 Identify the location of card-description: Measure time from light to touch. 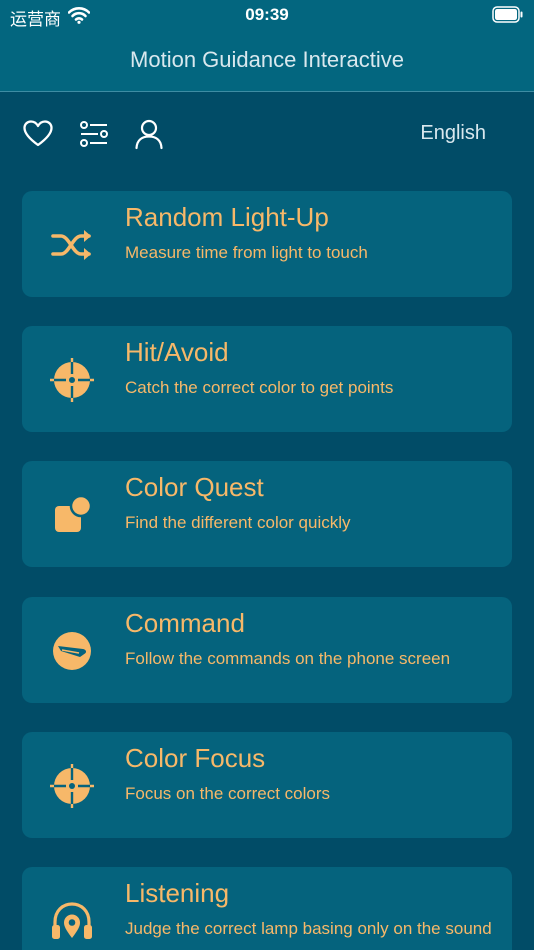
(246, 252).